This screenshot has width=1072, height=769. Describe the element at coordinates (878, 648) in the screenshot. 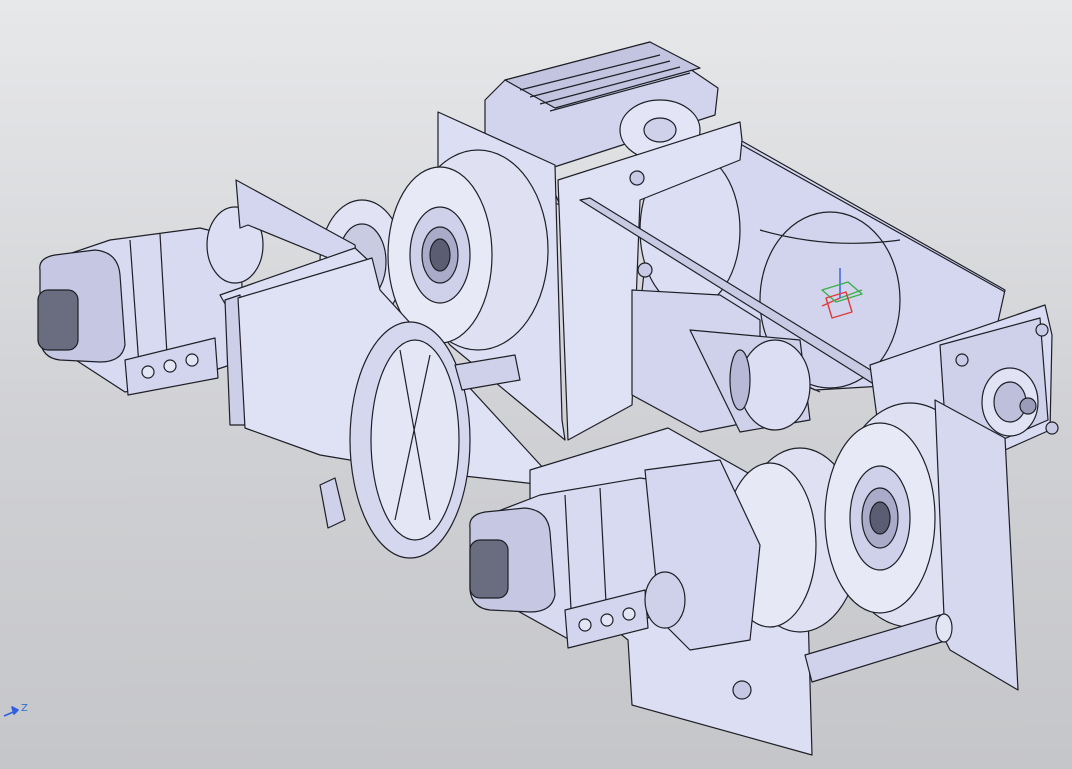

I see `lower-cross-shaft` at that location.